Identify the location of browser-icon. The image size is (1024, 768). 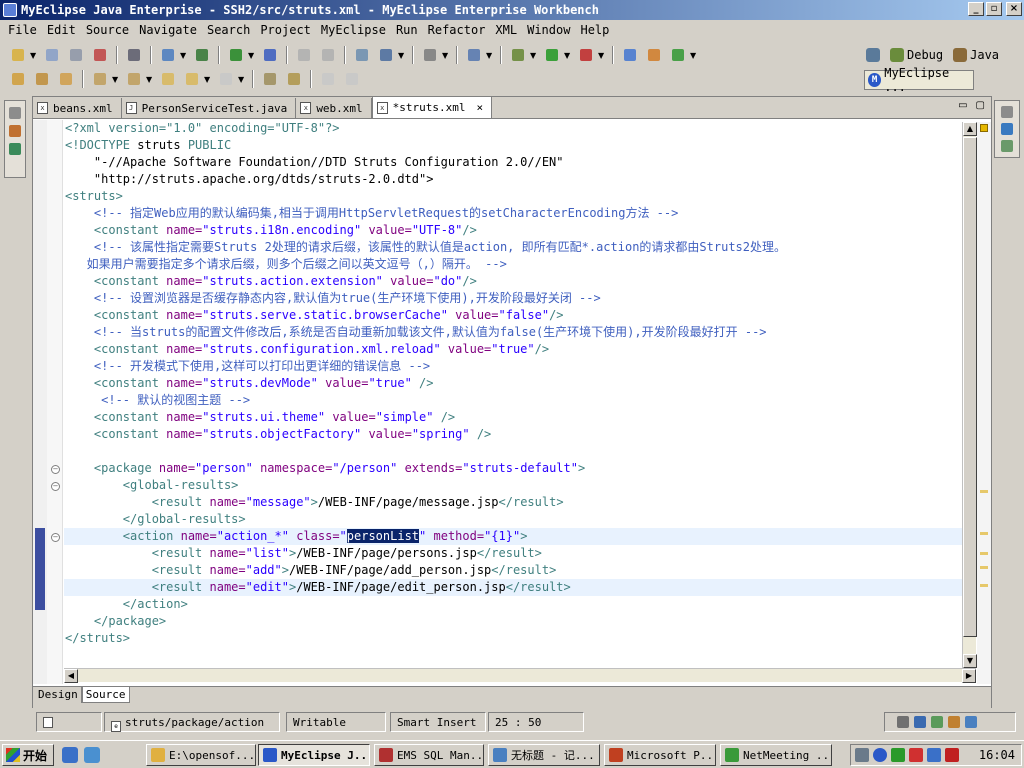
(270, 55).